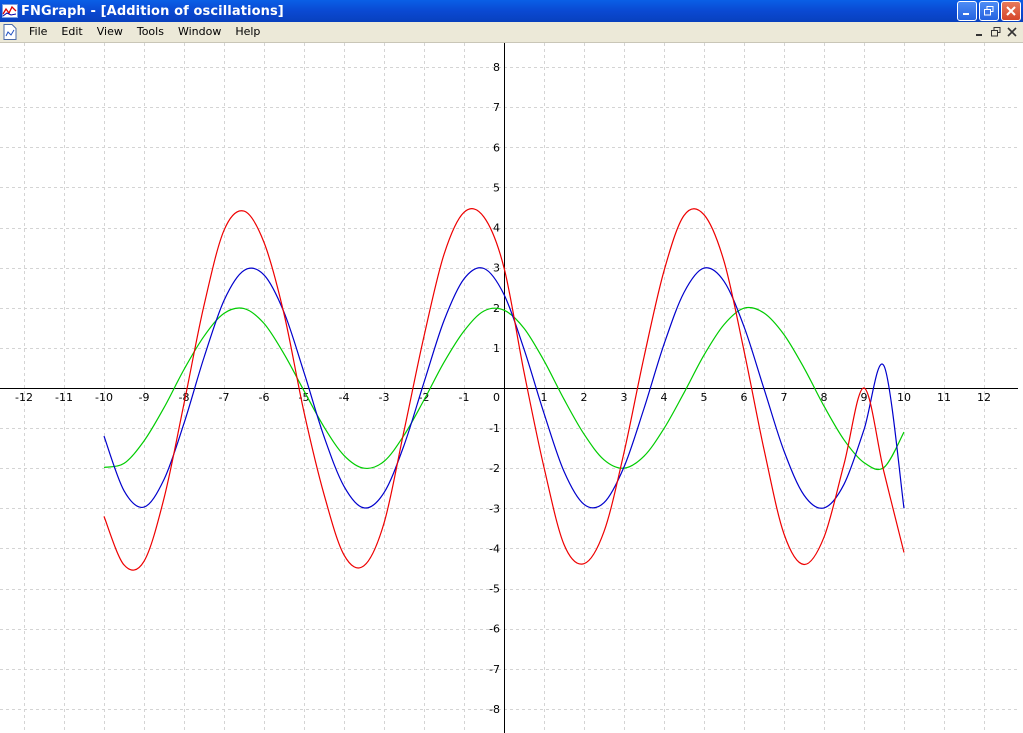  Describe the element at coordinates (496, 348) in the screenshot. I see `y-tick-label: 1` at that location.